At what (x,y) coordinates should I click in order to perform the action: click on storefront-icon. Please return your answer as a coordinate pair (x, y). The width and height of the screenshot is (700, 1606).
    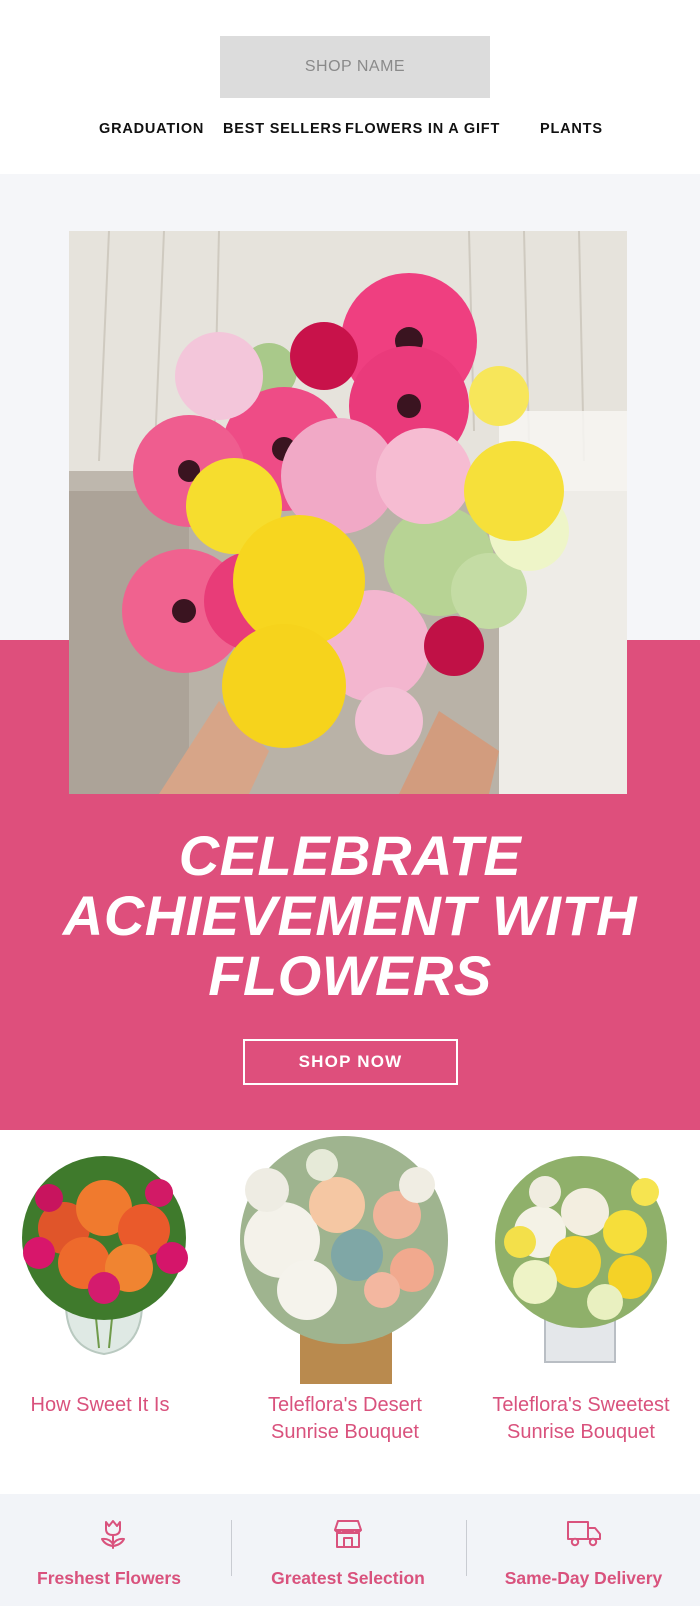
    Looking at the image, I should click on (348, 1536).